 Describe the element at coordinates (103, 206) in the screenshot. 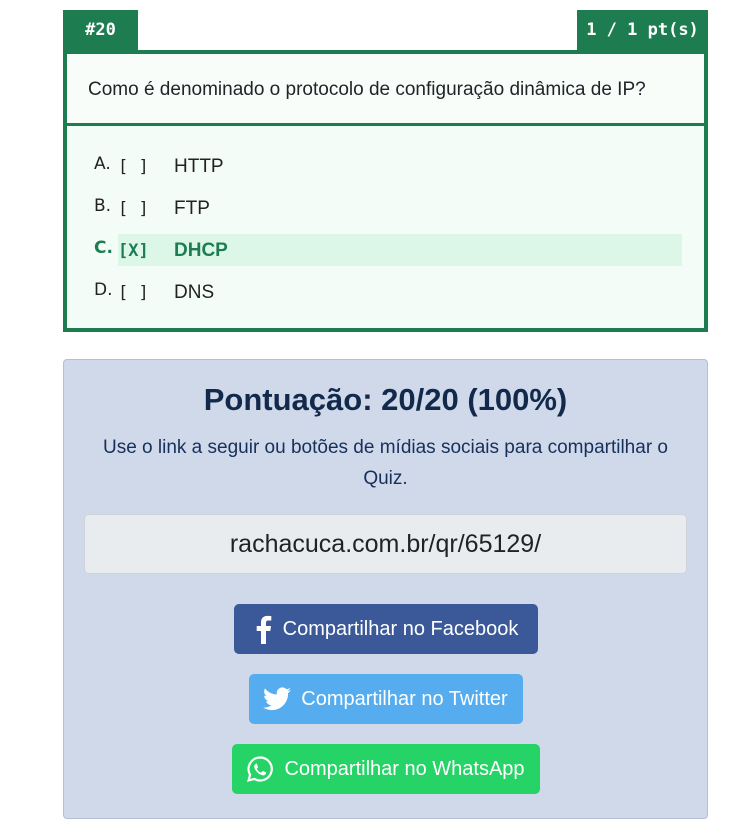

I see `option-letter: B.` at that location.